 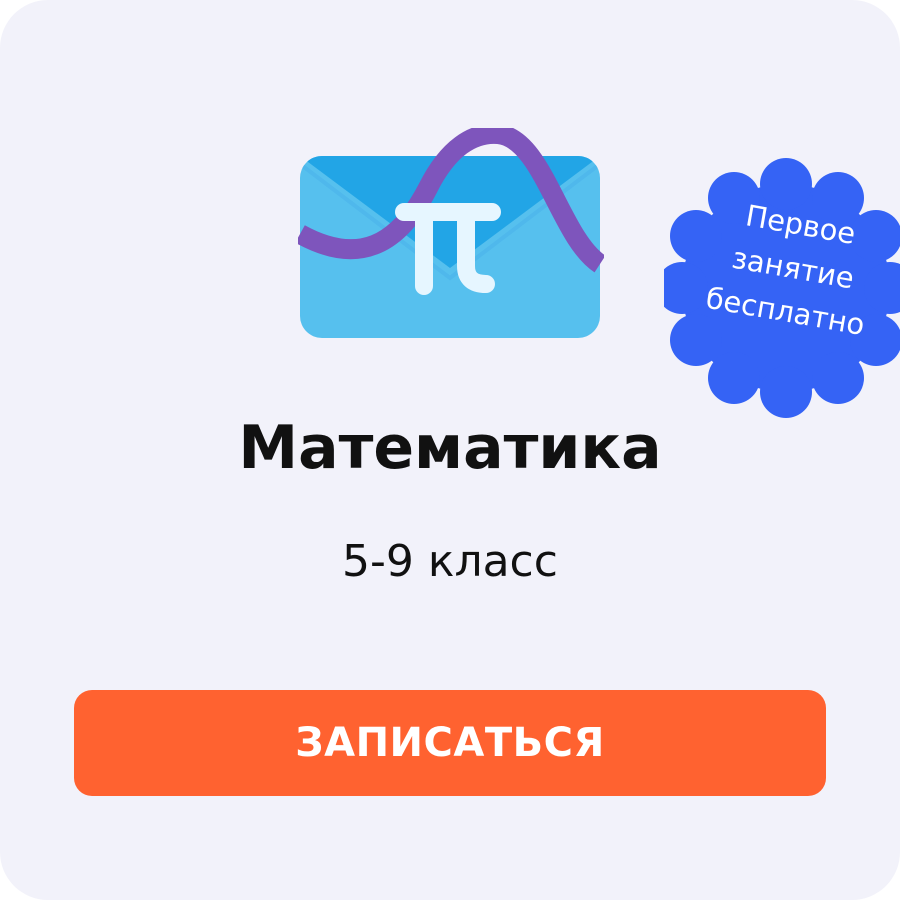 What do you see at coordinates (450, 561) in the screenshot?
I see `course-grade: 5-9 класс` at bounding box center [450, 561].